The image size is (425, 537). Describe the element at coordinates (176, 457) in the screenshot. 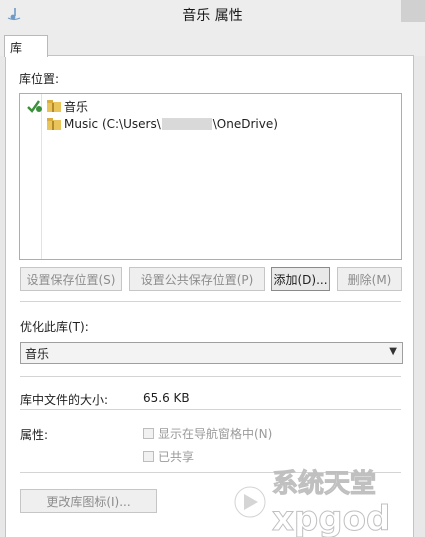

I see `shared-label: 已共享` at that location.